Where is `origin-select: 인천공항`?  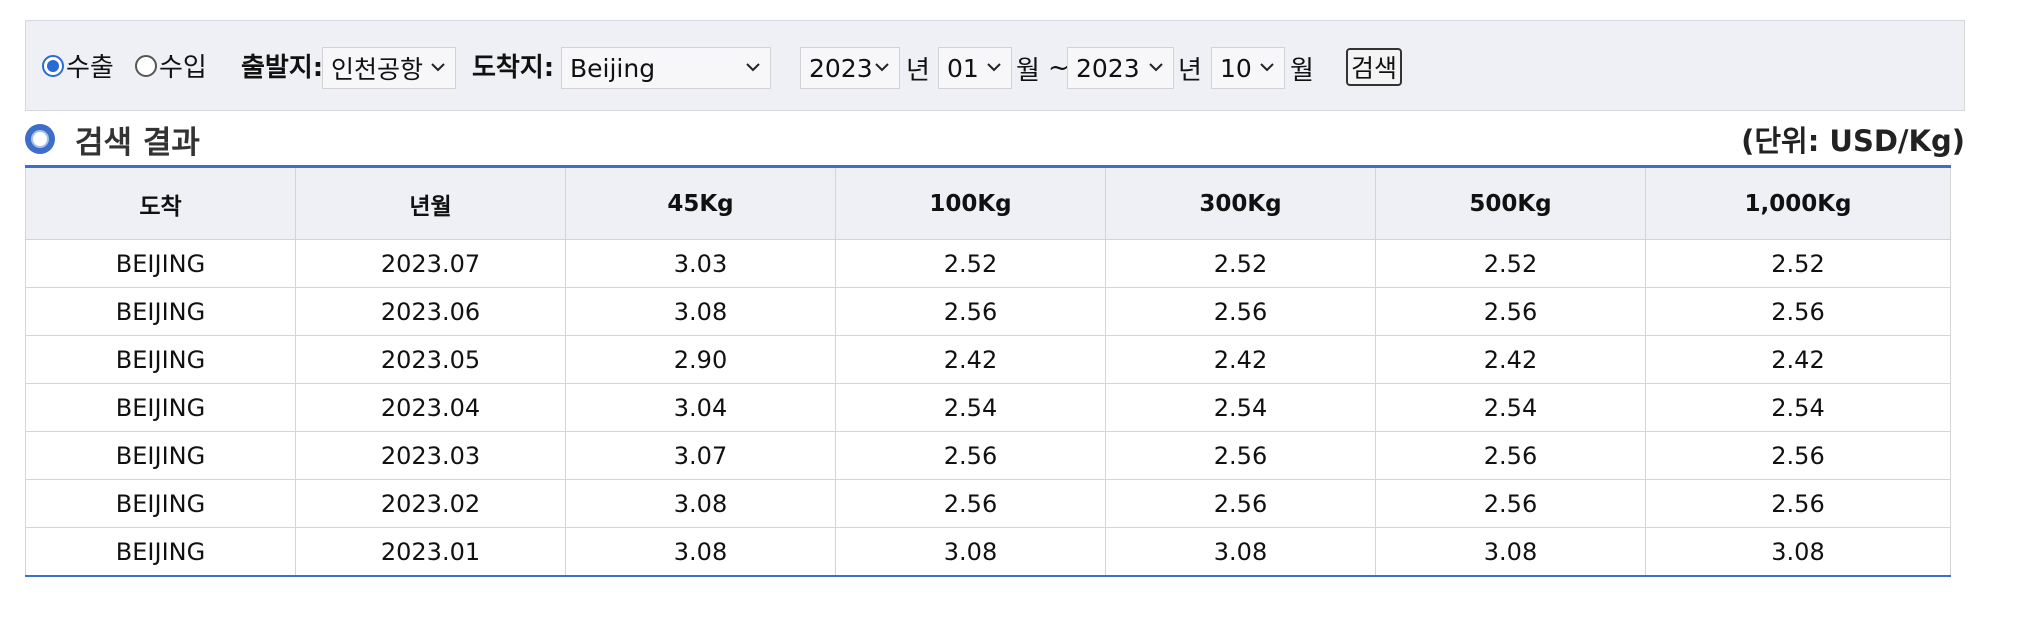
origin-select: 인천공항 is located at coordinates (389, 68).